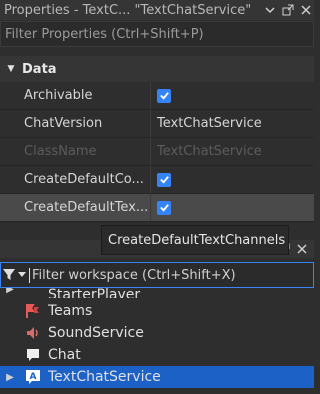 This screenshot has width=320, height=394. I want to click on filter-workspace-input: Filter workspace (Ctrl+Shift+X), so click(157, 275).